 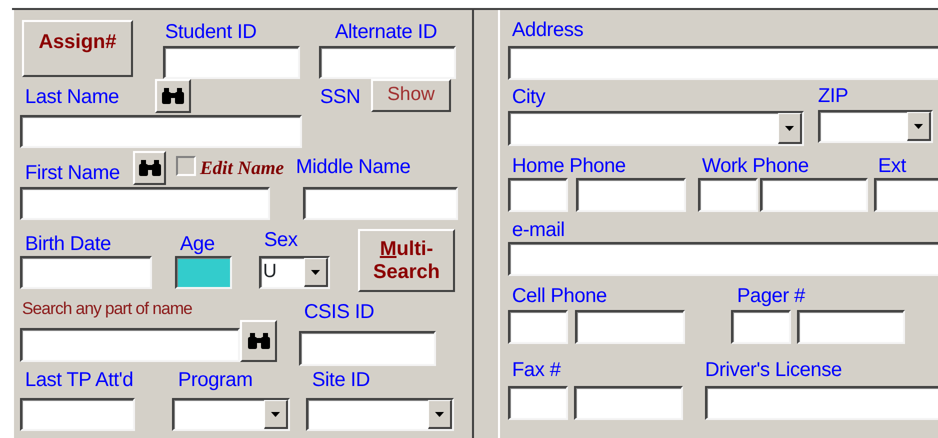 I want to click on field-label: Sex, so click(x=281, y=240).